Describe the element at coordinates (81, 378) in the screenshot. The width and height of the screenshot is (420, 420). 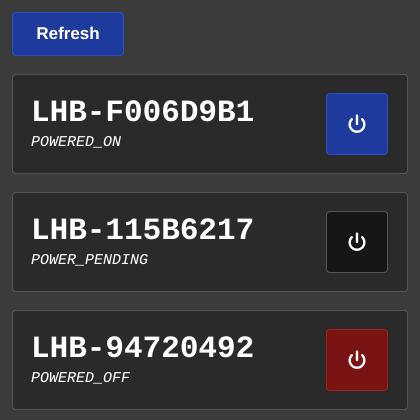
I see `device-status: POWERED_OFF` at that location.